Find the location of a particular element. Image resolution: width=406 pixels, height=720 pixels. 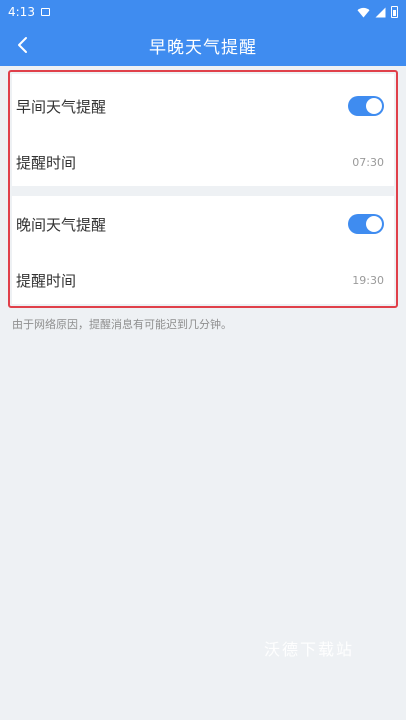

sim-card-icon is located at coordinates (45, 12).